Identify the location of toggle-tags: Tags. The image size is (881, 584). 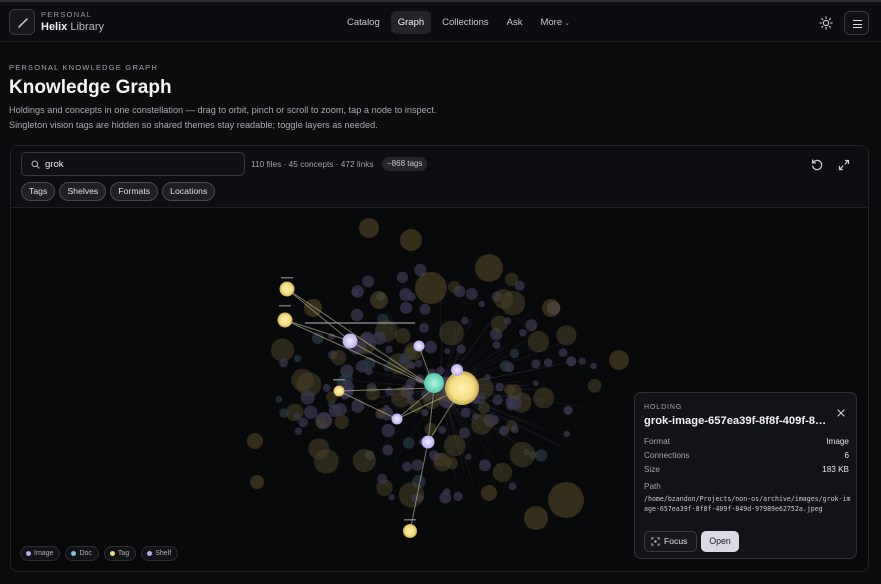
(38, 191).